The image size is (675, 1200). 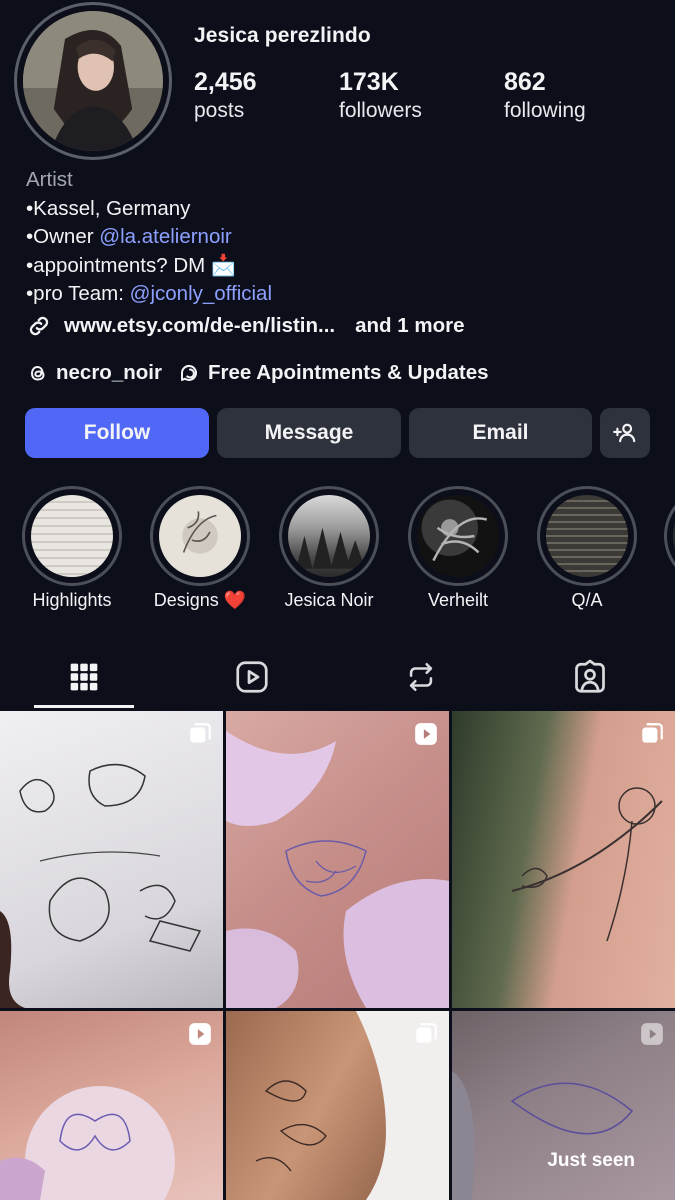 I want to click on bio-owner-prefix: •Owner, so click(x=63, y=236).